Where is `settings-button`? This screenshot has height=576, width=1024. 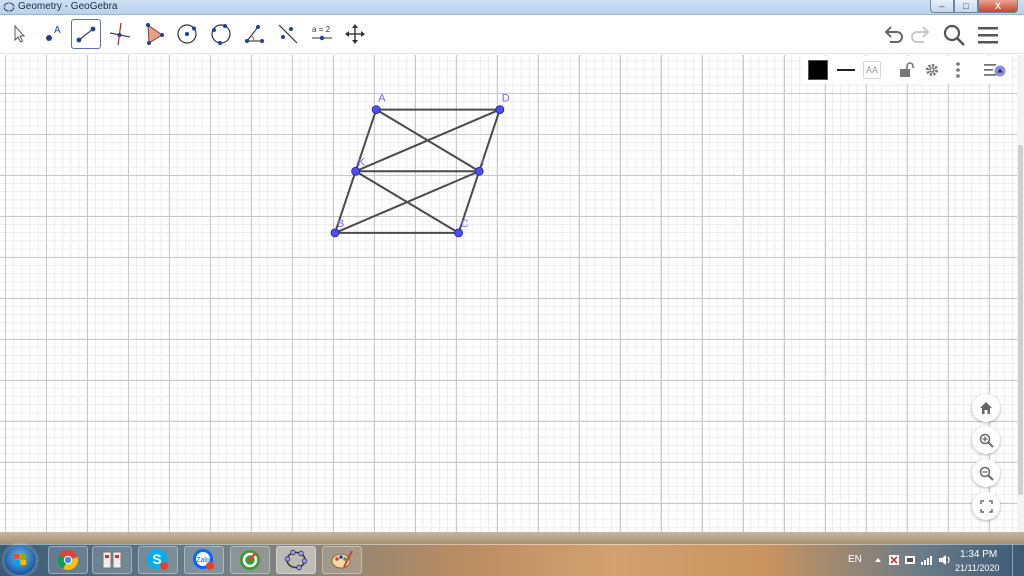 settings-button is located at coordinates (932, 70).